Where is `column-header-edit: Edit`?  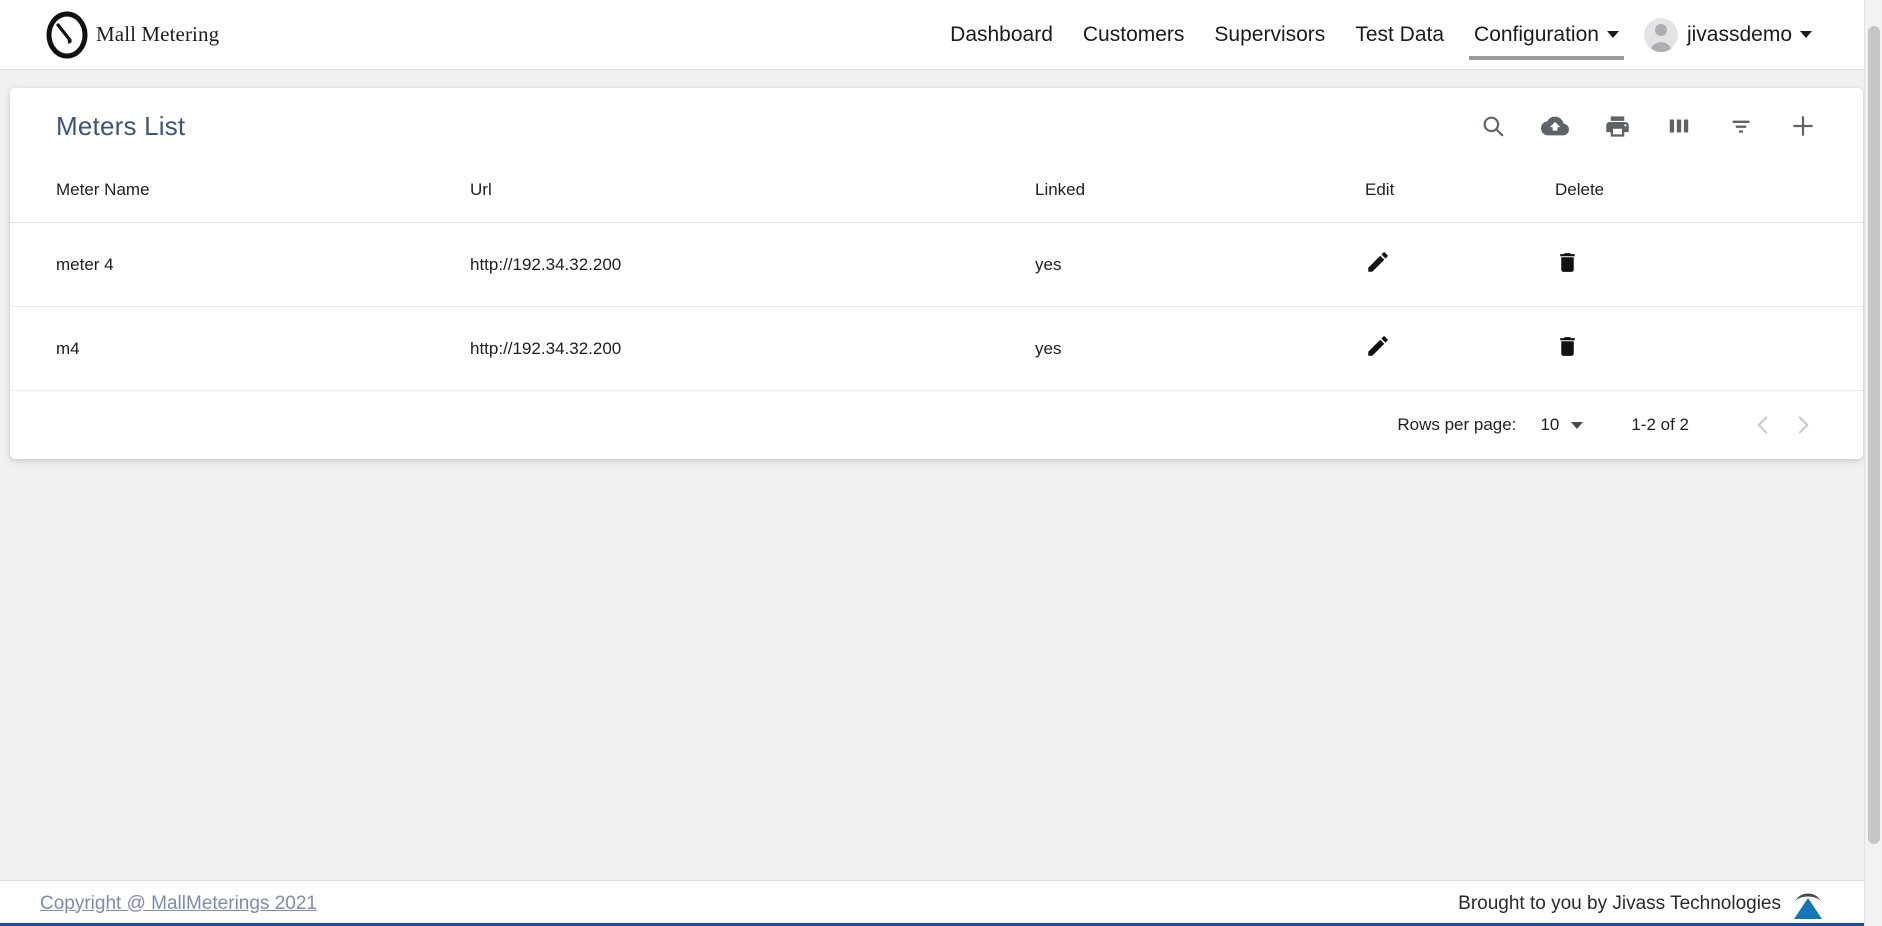
column-header-edit: Edit is located at coordinates (1460, 193).